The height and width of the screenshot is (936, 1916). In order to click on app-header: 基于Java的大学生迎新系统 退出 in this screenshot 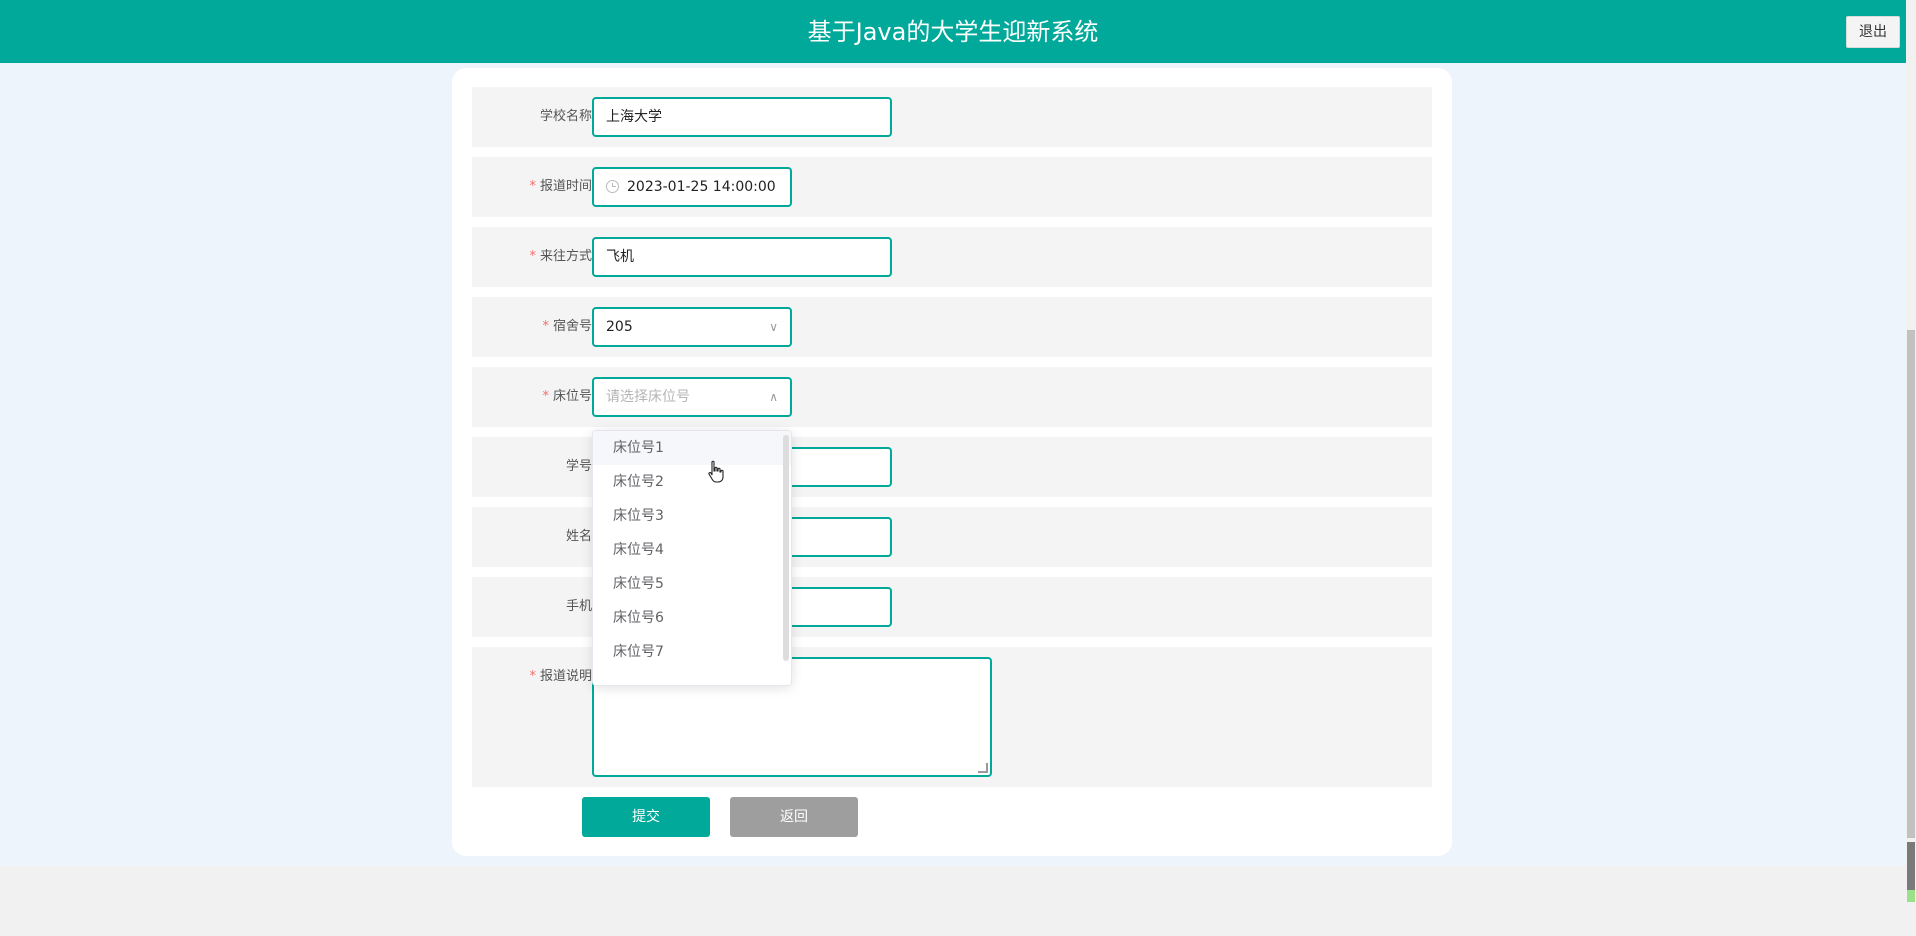, I will do `click(953, 31)`.